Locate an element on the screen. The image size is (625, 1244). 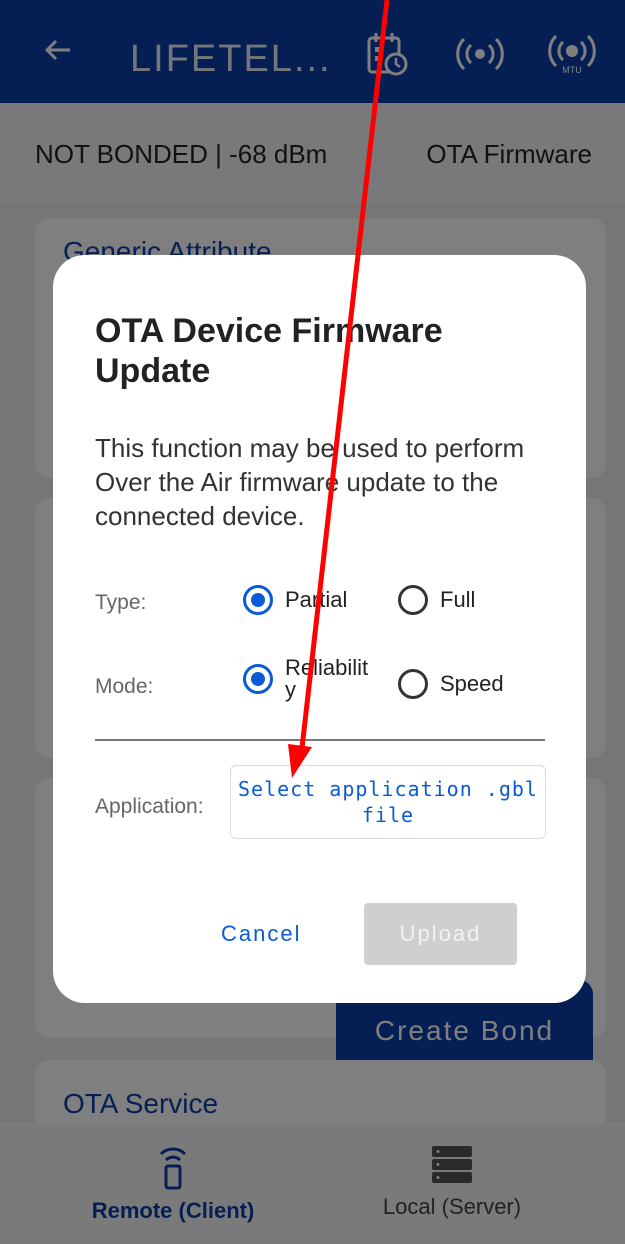
radio-type-partial: Partial is located at coordinates (295, 600).